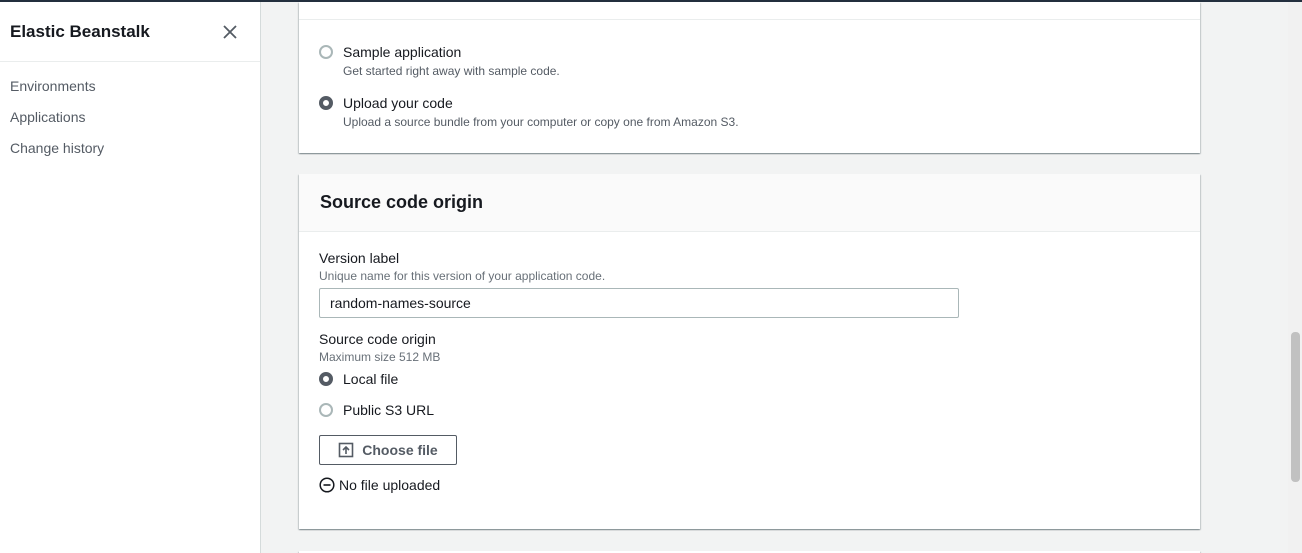 The height and width of the screenshot is (553, 1302). I want to click on public-s3-url-label: Public S3 URL, so click(389, 410).